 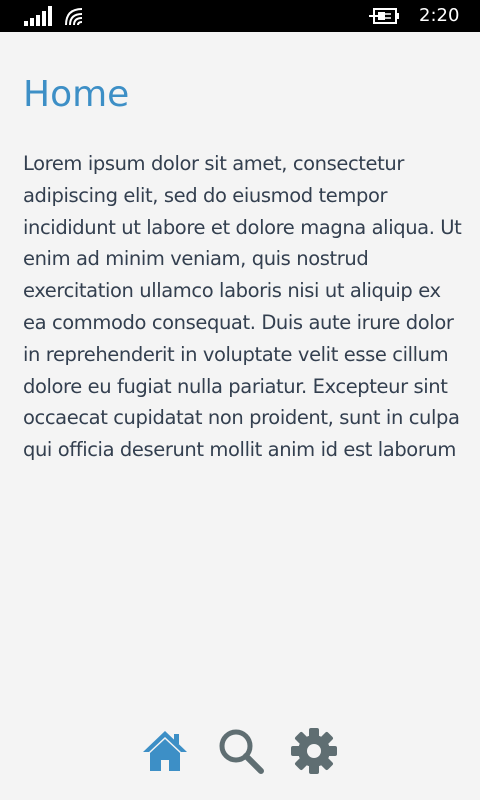 I want to click on page-title: Home, so click(x=76, y=94).